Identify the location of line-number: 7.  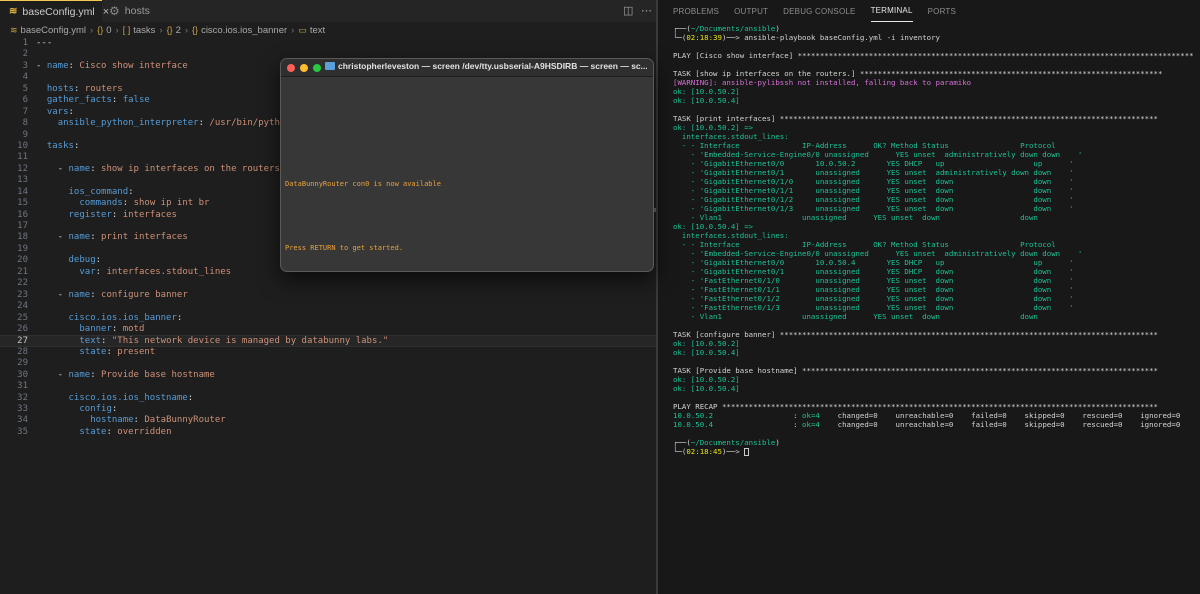
(25, 111).